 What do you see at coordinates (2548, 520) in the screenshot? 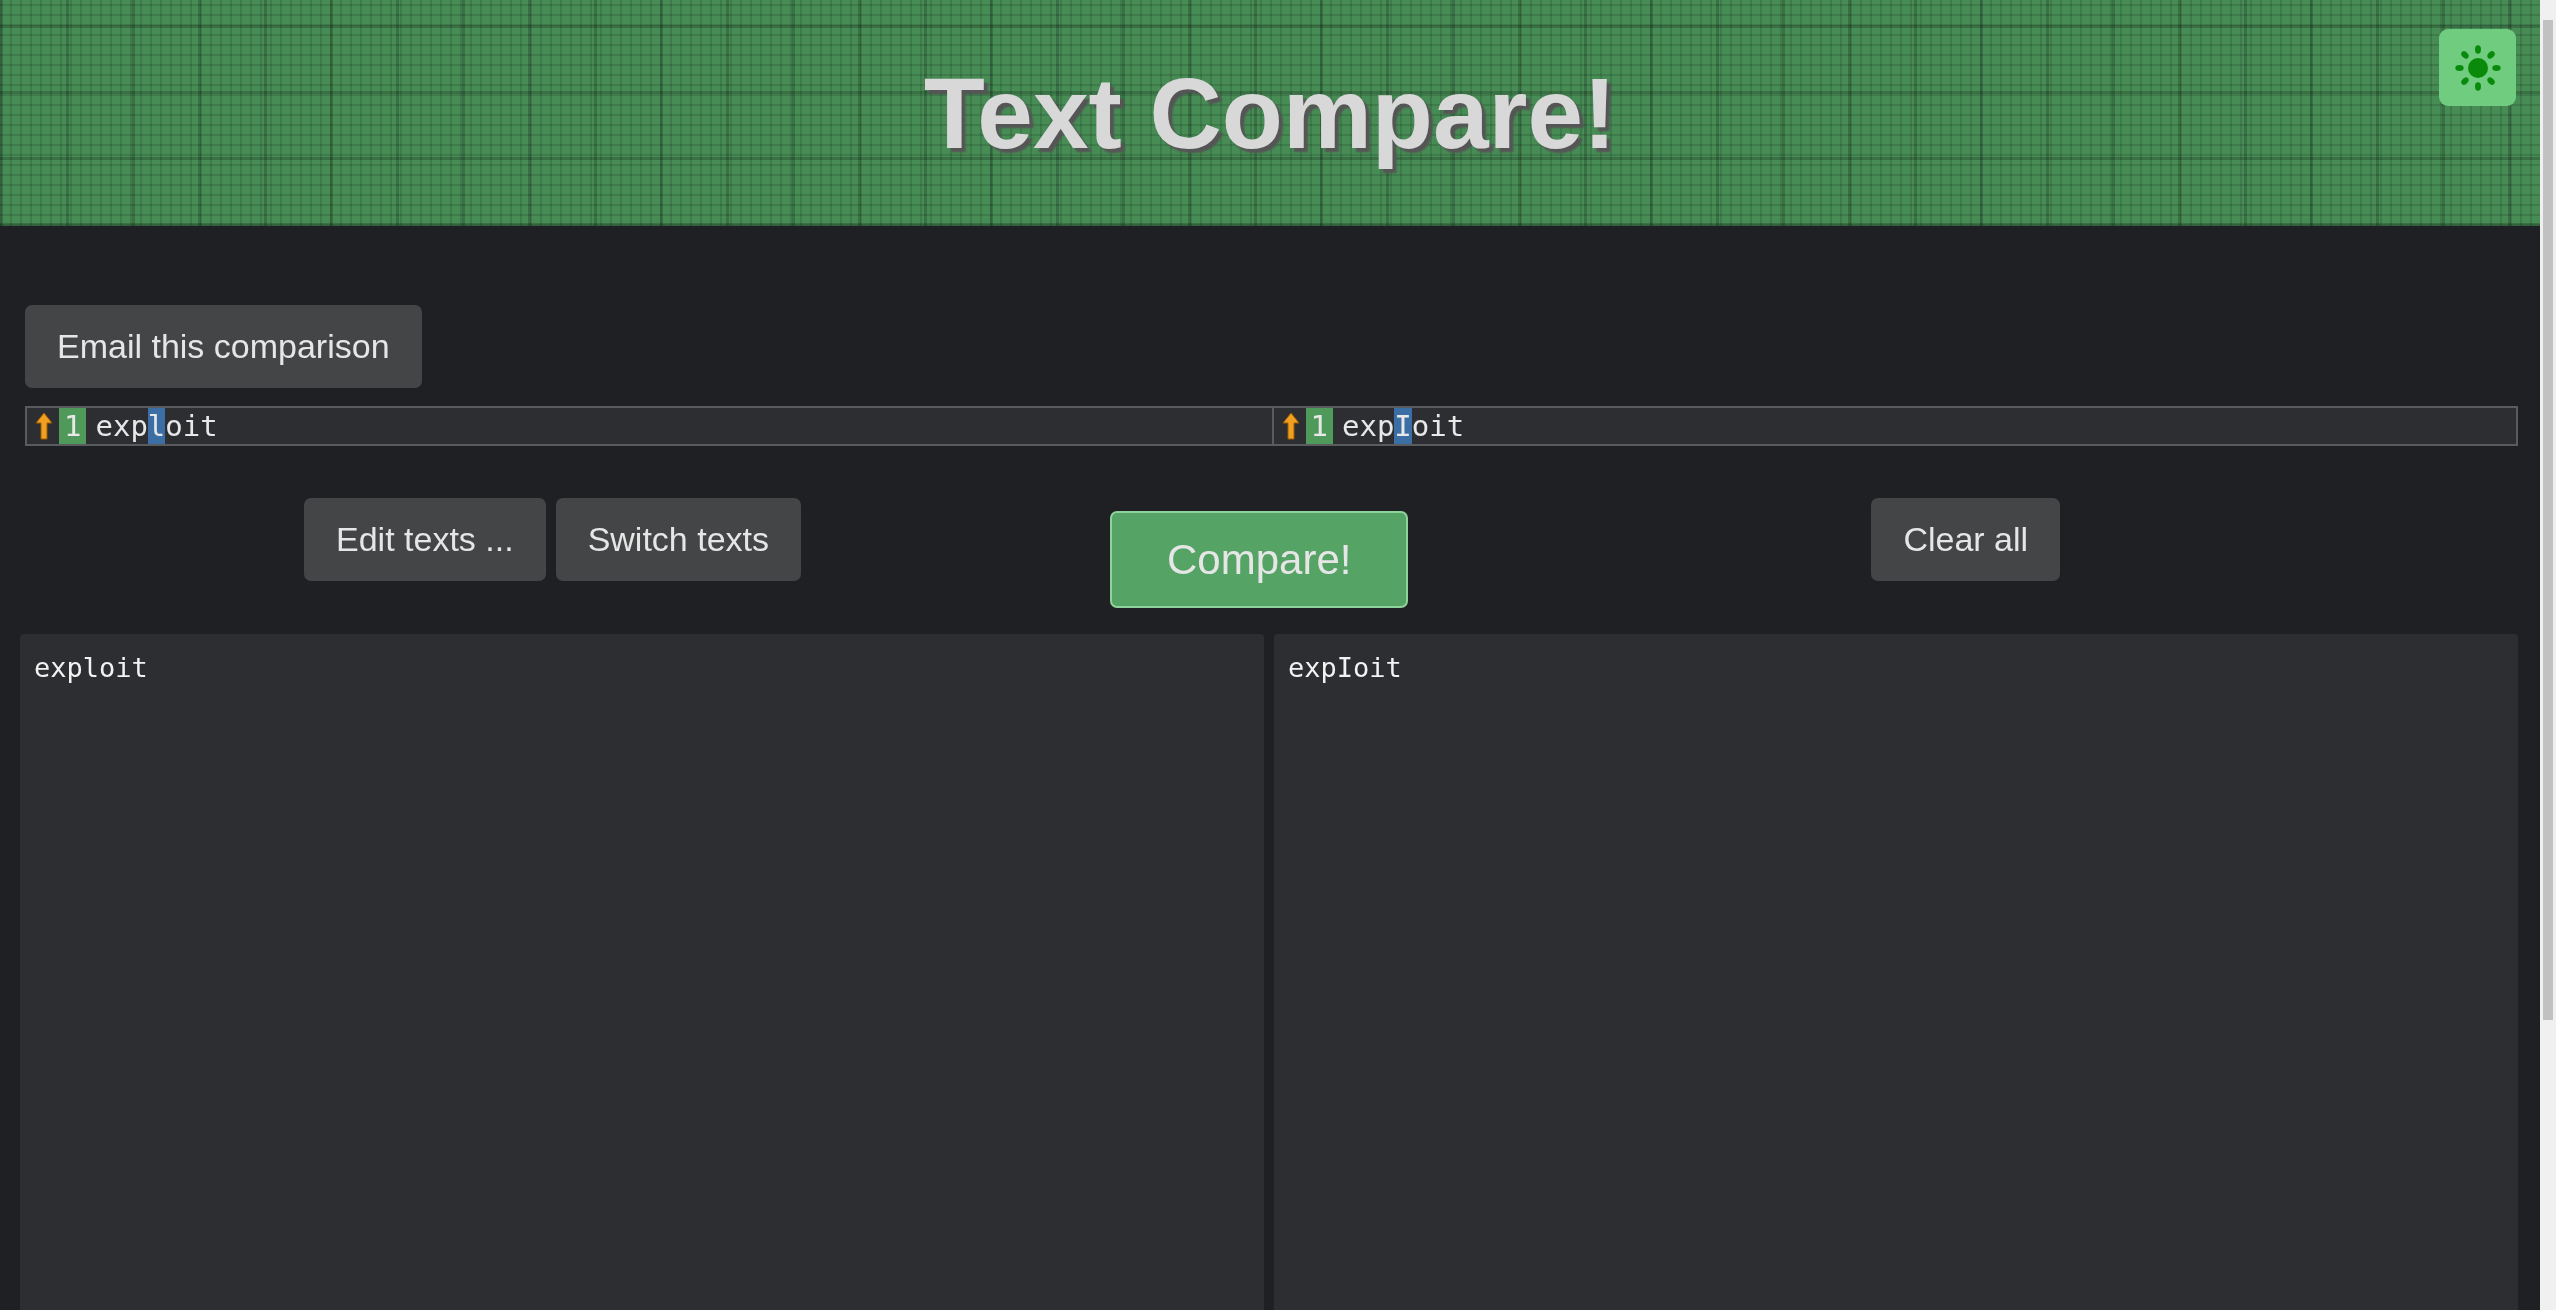
I see `scrollbar-thumb` at bounding box center [2548, 520].